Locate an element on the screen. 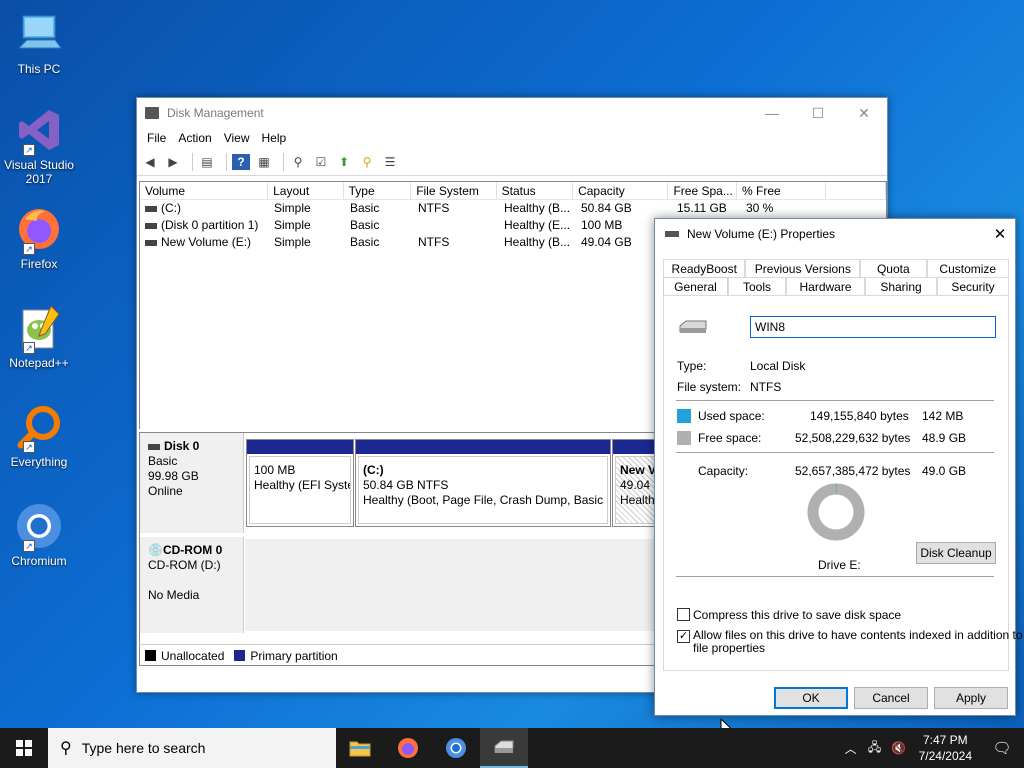 This screenshot has width=1024, height=768. back-arrow-icon: ◀ is located at coordinates (150, 162).